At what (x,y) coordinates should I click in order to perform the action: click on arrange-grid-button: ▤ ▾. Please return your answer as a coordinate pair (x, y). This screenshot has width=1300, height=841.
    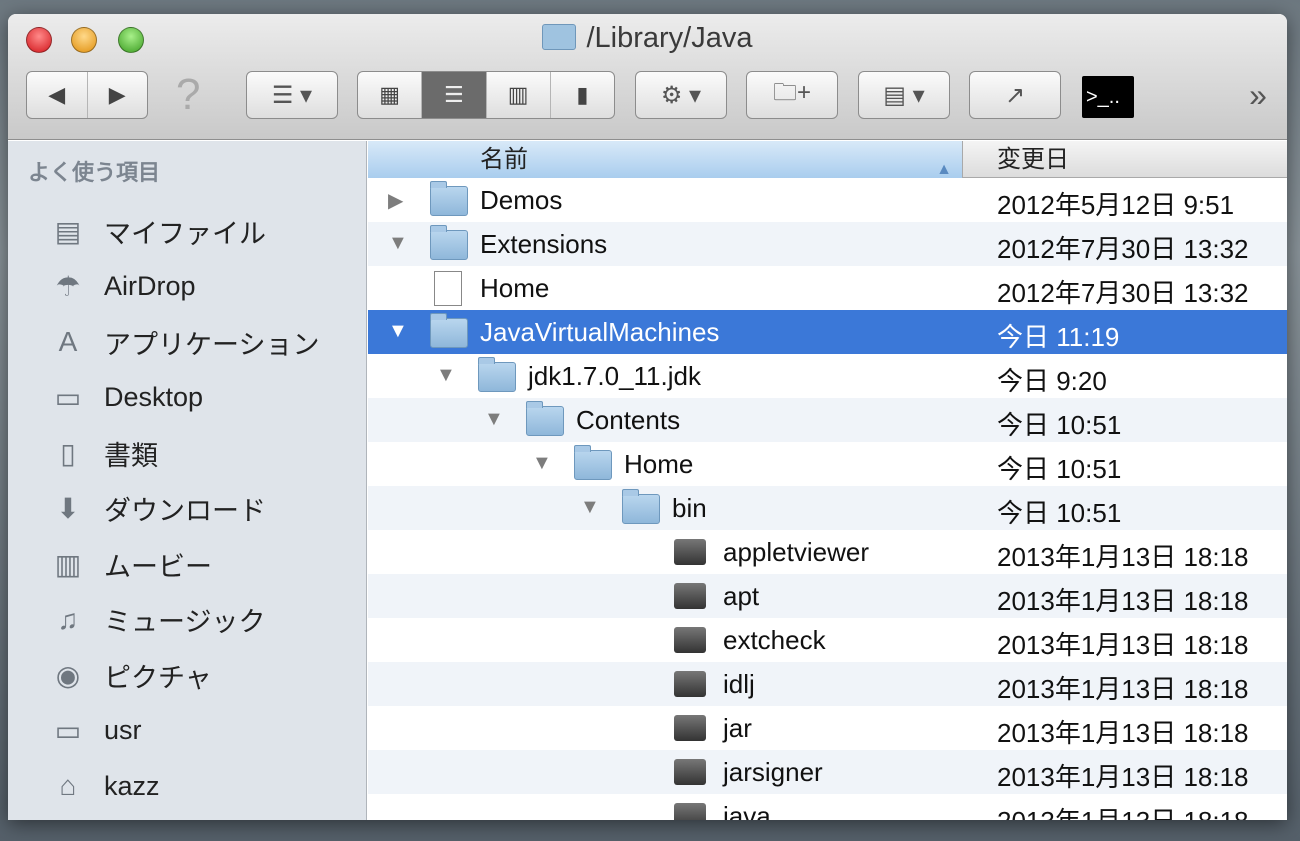
    Looking at the image, I should click on (904, 95).